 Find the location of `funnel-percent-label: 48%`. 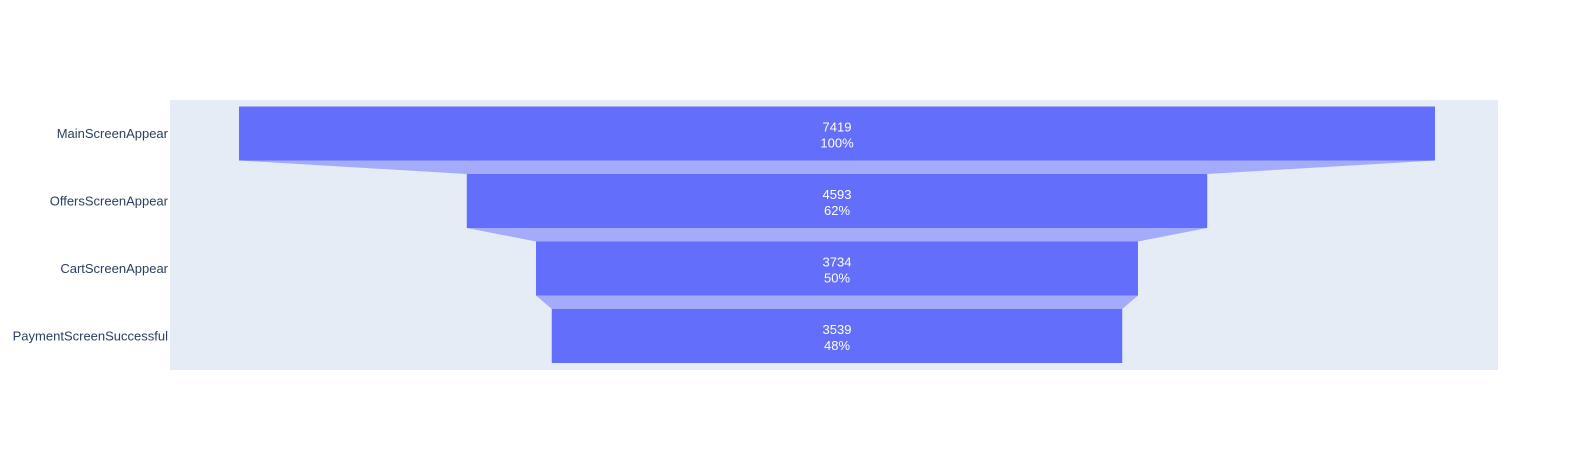

funnel-percent-label: 48% is located at coordinates (837, 345).